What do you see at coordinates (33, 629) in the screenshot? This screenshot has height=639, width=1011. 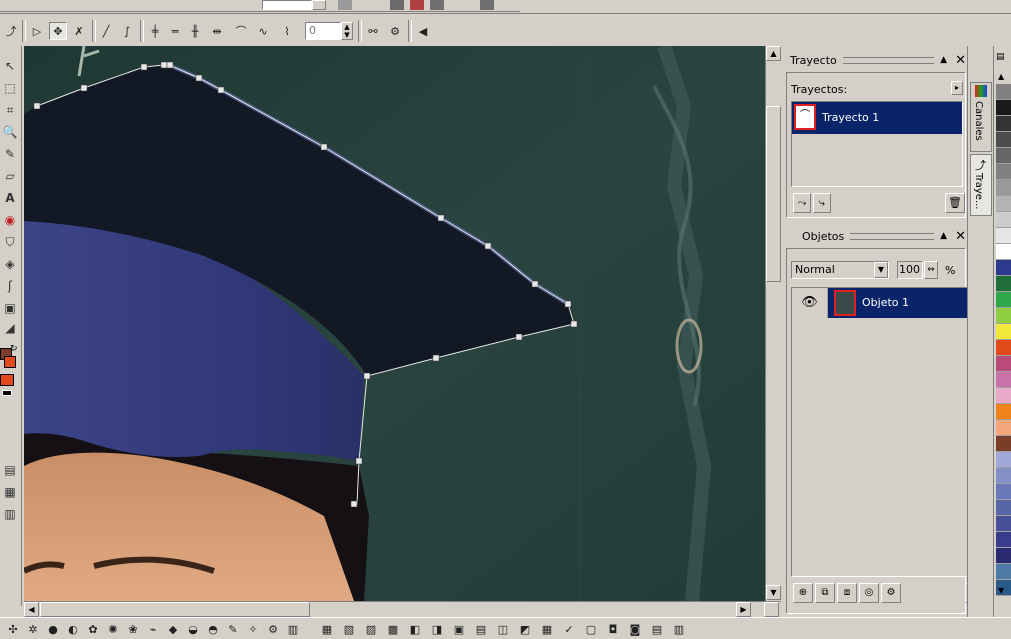 I see `brush-icon: ✲` at bounding box center [33, 629].